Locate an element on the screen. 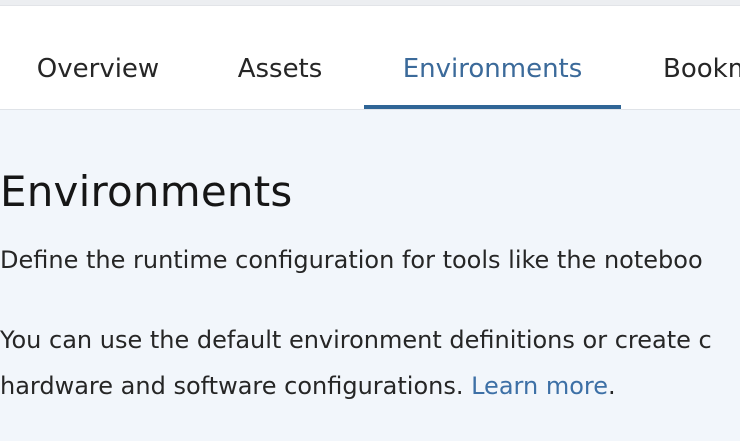 The height and width of the screenshot is (441, 740). info-line-2-prefix: hardware and software configurations. is located at coordinates (236, 386).